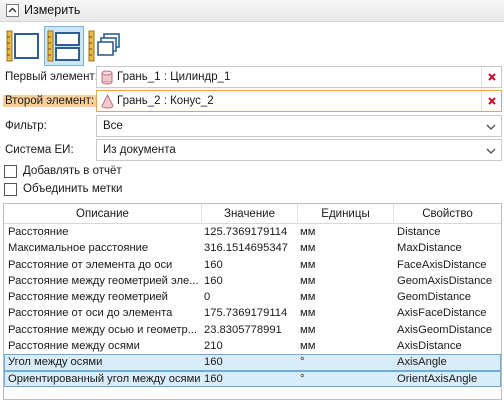 The image size is (504, 404). Describe the element at coordinates (10, 171) in the screenshot. I see `add-to-report-checkbox` at that location.